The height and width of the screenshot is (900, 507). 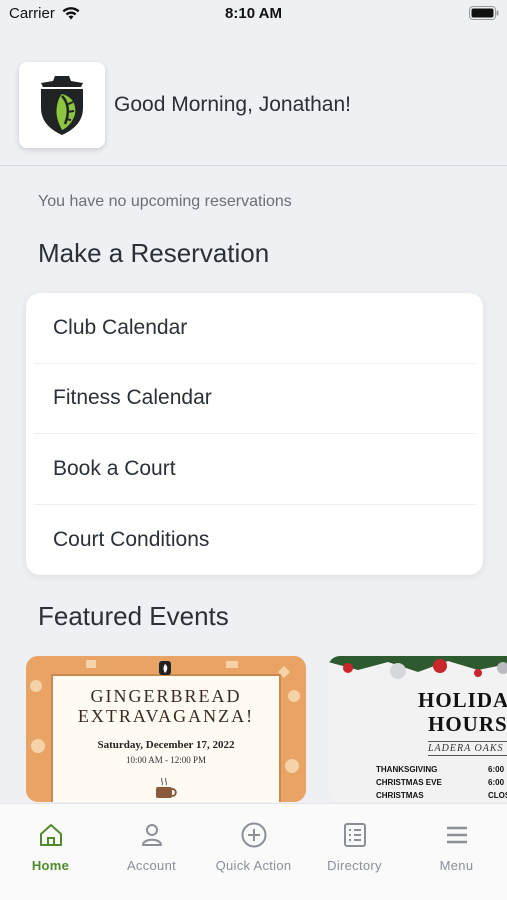 What do you see at coordinates (254, 540) in the screenshot?
I see `court-conditions-option: Court Conditions` at bounding box center [254, 540].